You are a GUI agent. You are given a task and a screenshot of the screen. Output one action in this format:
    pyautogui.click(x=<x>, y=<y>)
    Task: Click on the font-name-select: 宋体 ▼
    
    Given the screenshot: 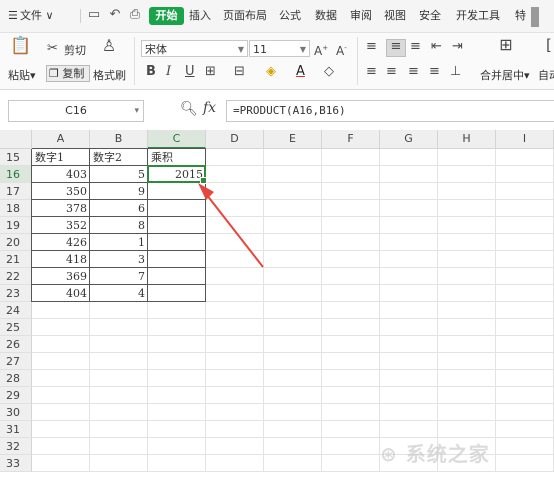 What is the action you would take?
    pyautogui.click(x=194, y=48)
    